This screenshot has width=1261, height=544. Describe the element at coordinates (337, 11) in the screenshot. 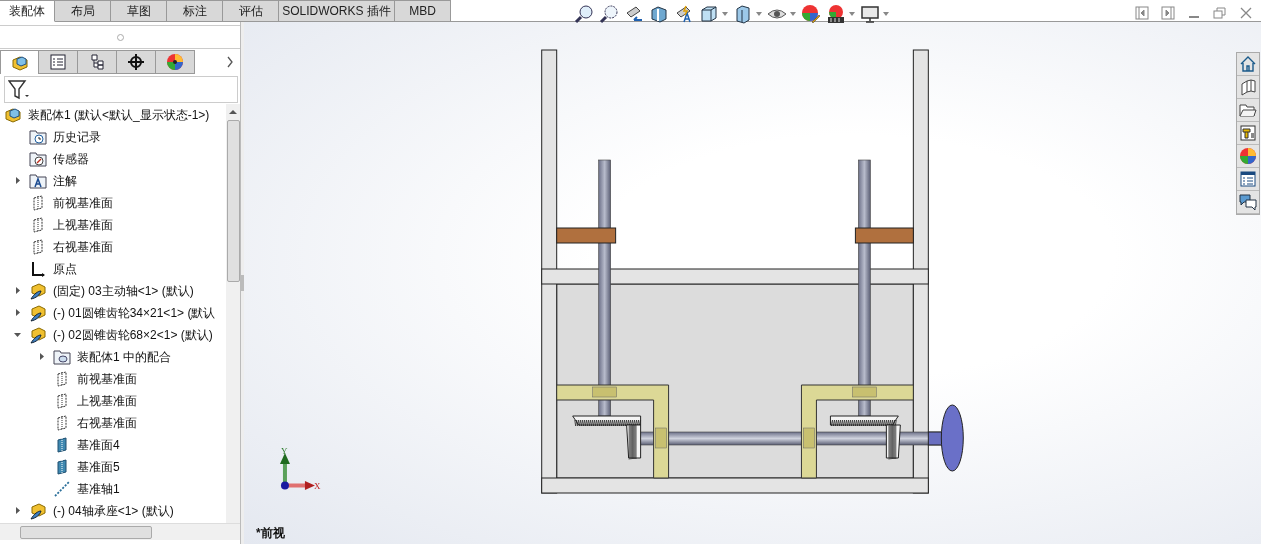

I see `ribbon-tab: SOLIDWORKS 插件` at that location.